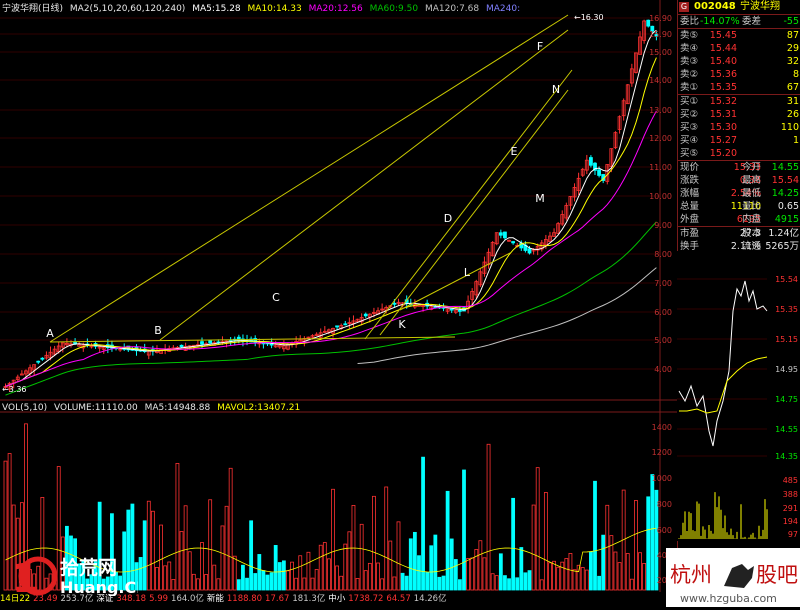  I want to click on svg-text: 1, so click(26, 576).